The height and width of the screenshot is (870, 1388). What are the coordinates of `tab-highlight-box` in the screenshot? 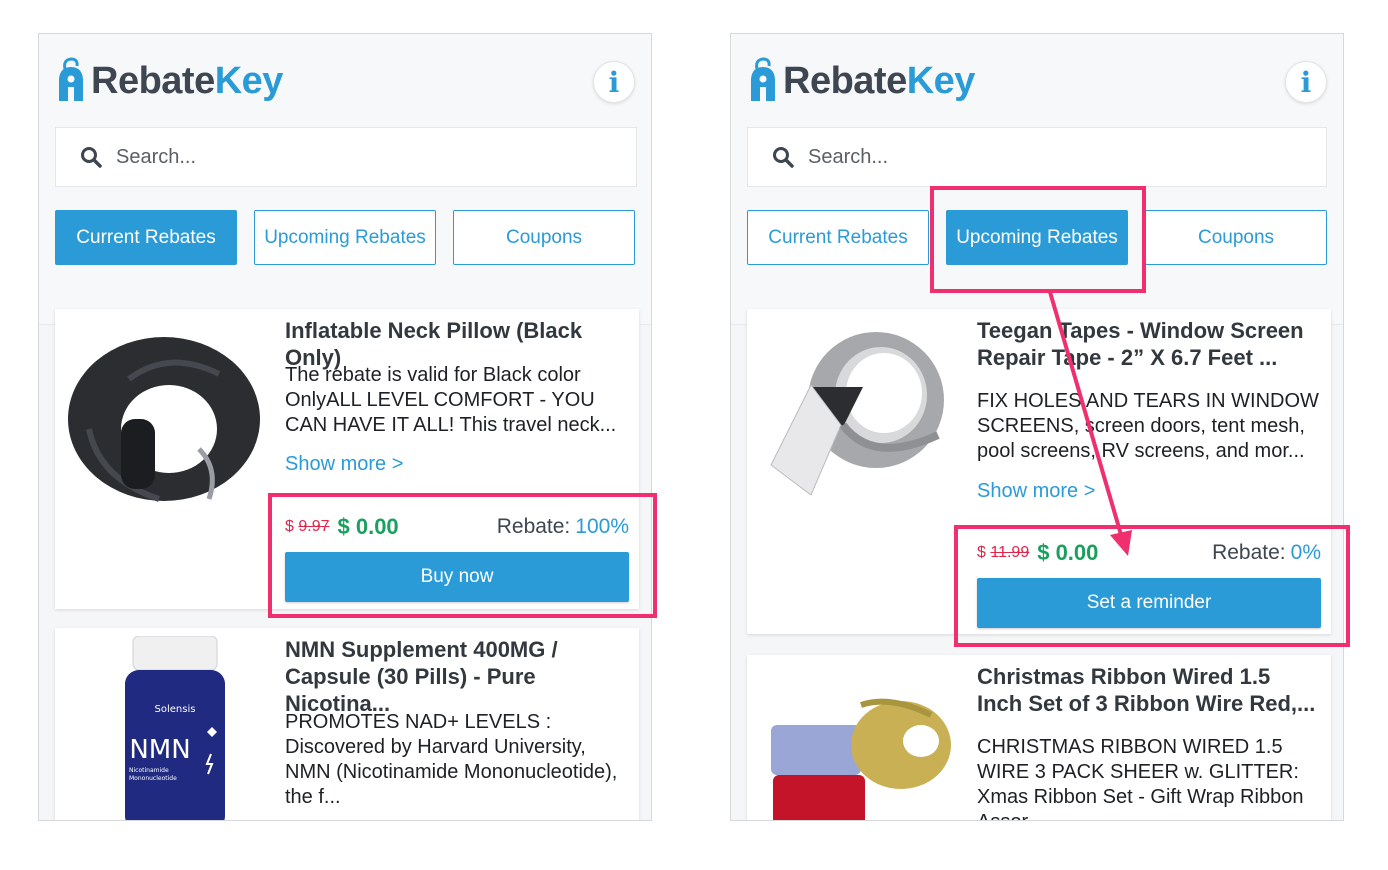 It's located at (1038, 239).